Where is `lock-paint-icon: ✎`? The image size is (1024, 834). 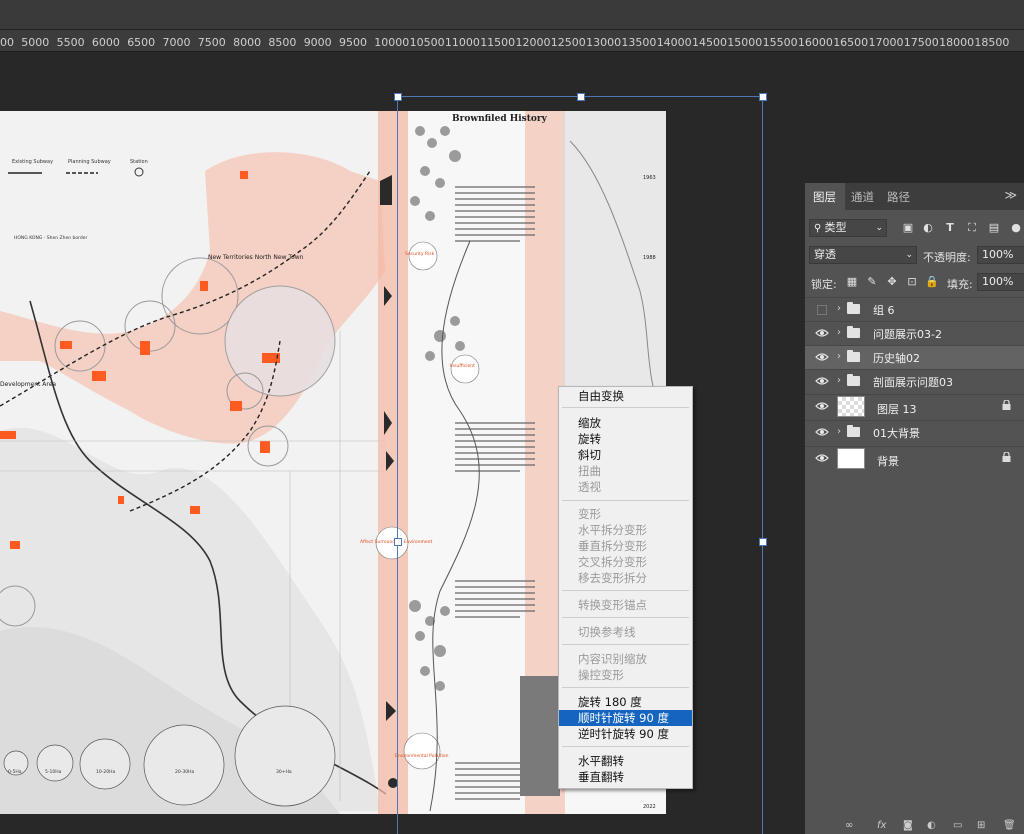
lock-paint-icon: ✎ is located at coordinates (872, 282).